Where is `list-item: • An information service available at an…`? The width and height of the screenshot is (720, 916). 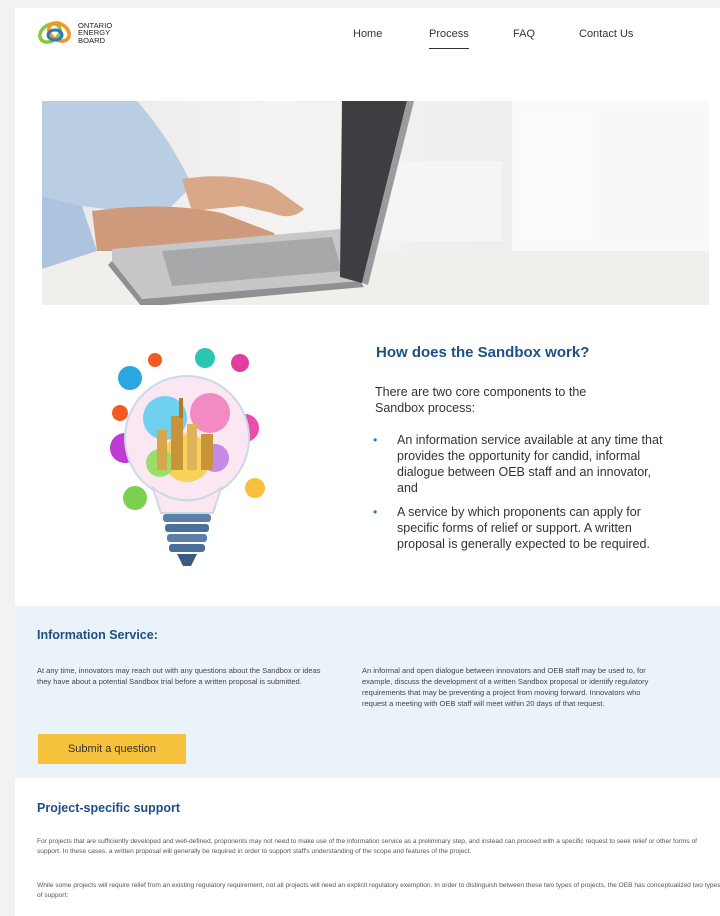
list-item: • An information service available at an… is located at coordinates (521, 464).